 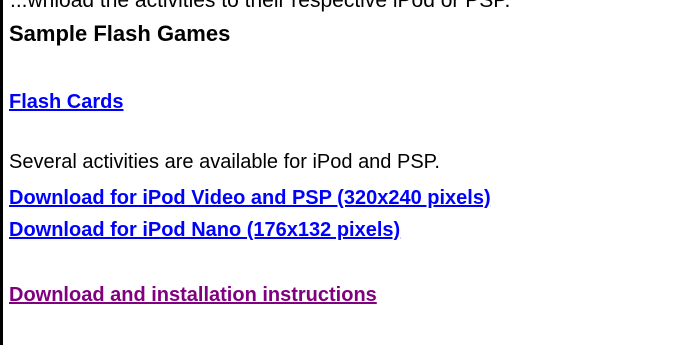 I want to click on installation-instructions-link: Download and installation instructions, so click(x=193, y=295).